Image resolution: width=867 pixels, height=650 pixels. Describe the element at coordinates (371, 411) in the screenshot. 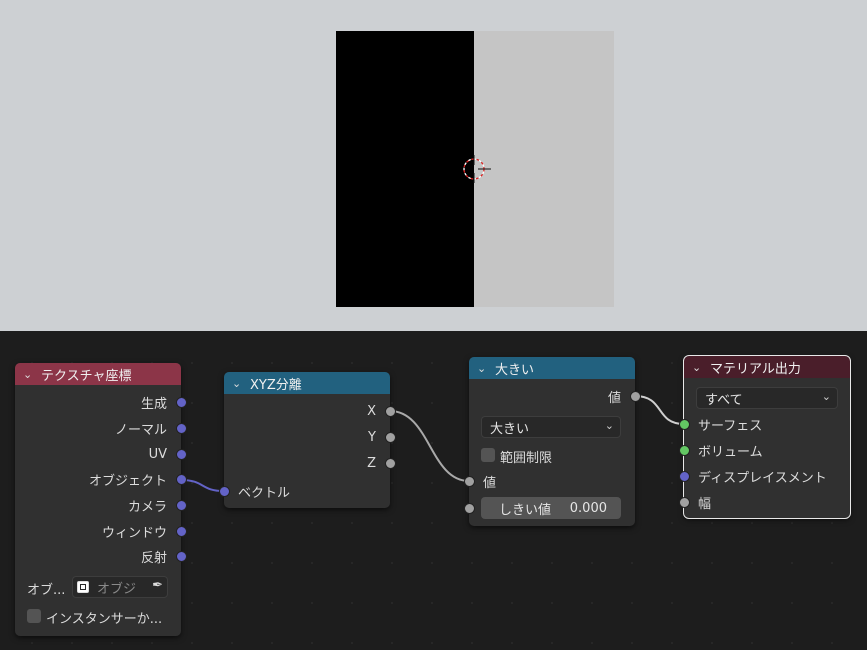

I see `output-x: X` at that location.